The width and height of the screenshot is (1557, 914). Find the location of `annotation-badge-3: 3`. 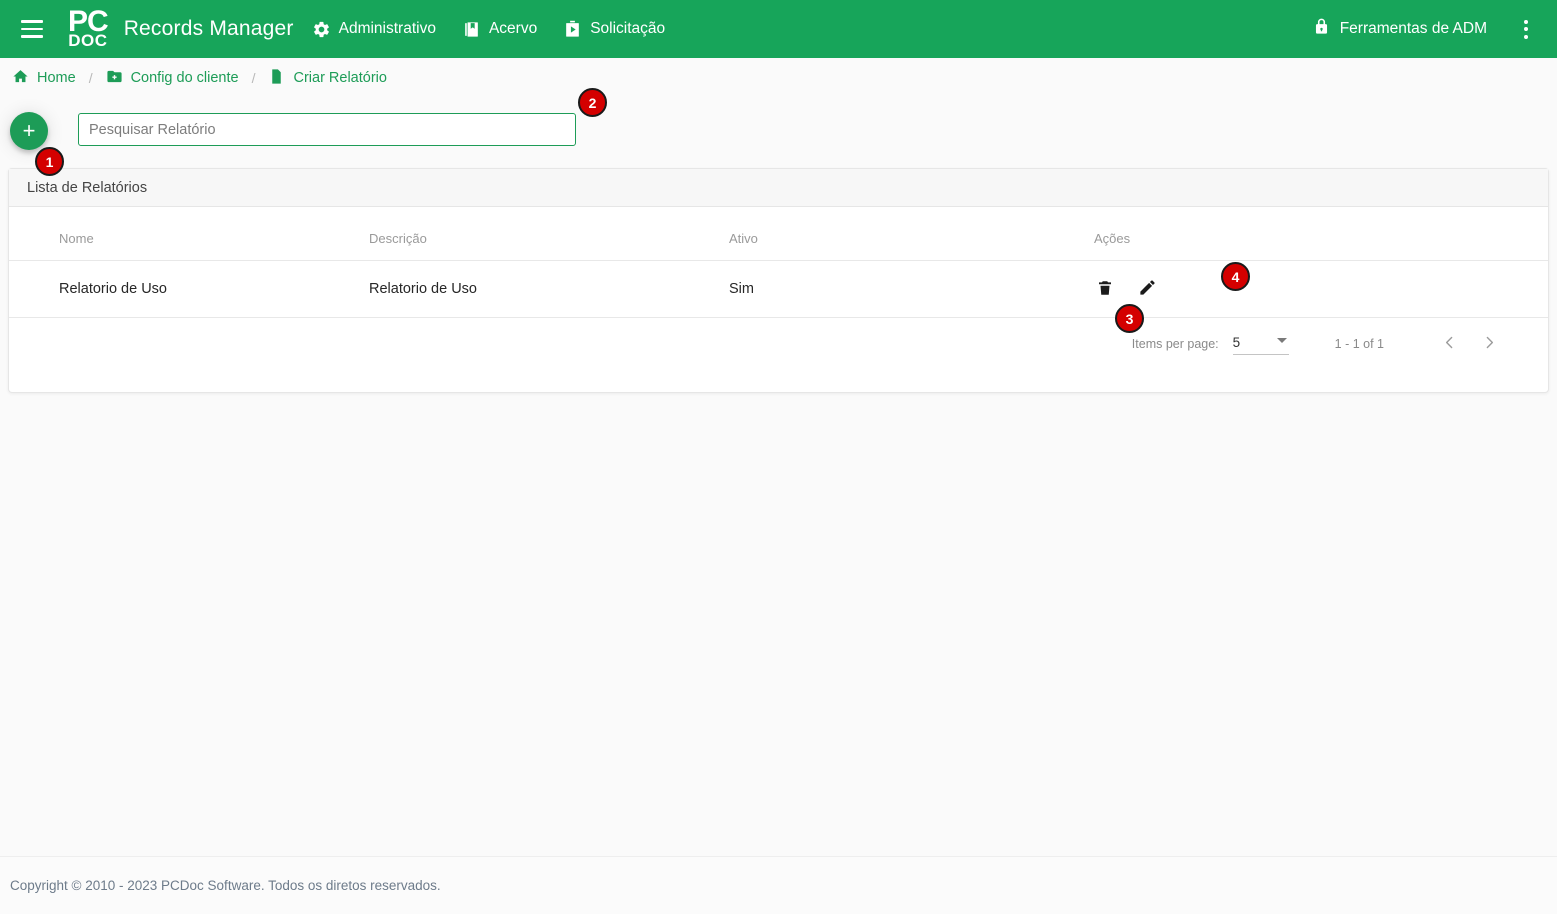

annotation-badge-3: 3 is located at coordinates (1129, 318).